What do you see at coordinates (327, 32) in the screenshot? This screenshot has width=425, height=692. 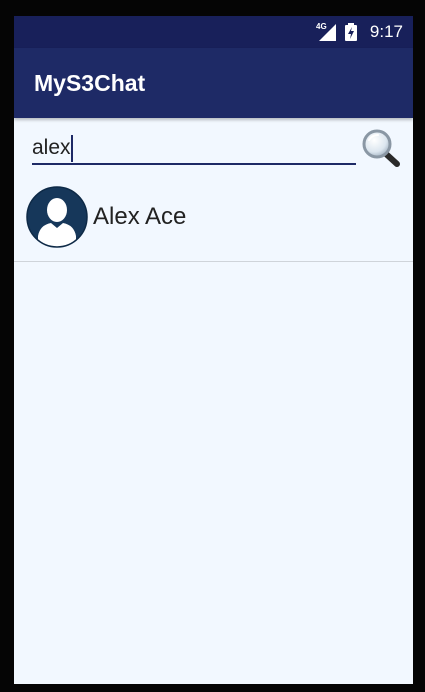 I see `signal-icon: 4G` at bounding box center [327, 32].